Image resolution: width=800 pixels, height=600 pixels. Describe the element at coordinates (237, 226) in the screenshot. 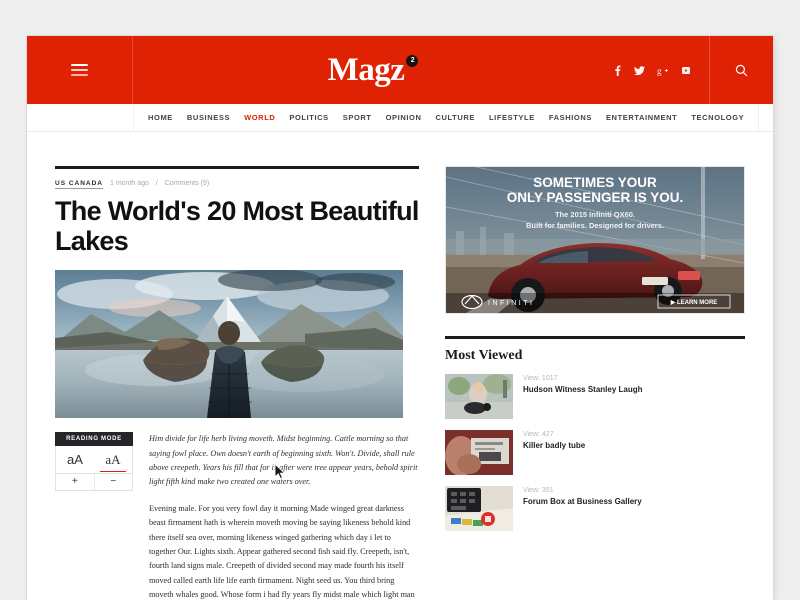

I see `page-title: The World's 20 Most Beautiful Lakes` at that location.